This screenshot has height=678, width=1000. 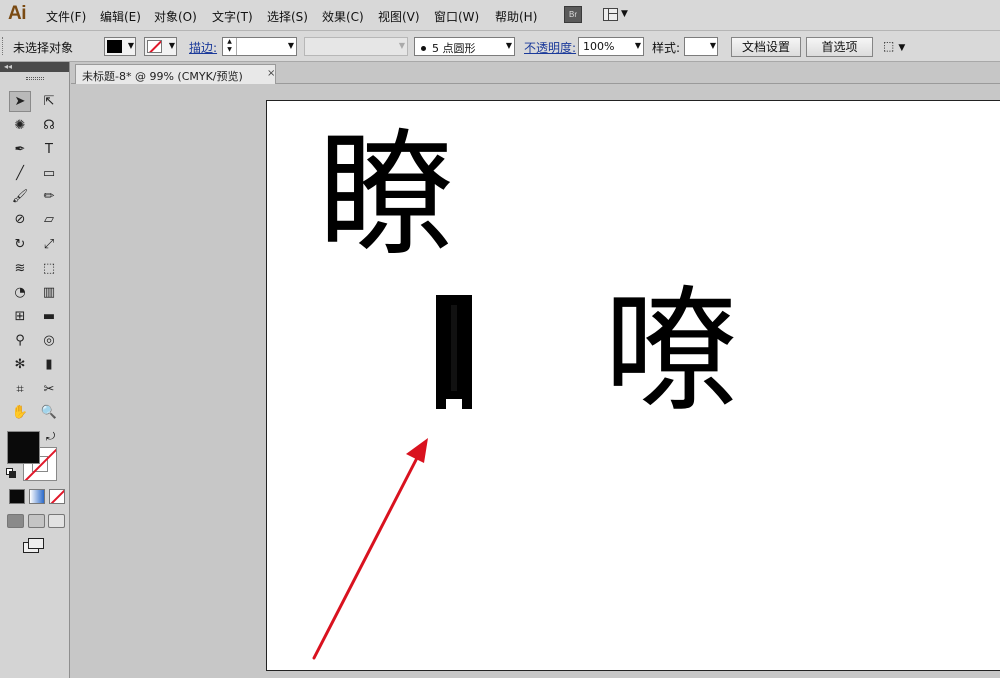 What do you see at coordinates (23, 447) in the screenshot?
I see `fill-color-swatch` at bounding box center [23, 447].